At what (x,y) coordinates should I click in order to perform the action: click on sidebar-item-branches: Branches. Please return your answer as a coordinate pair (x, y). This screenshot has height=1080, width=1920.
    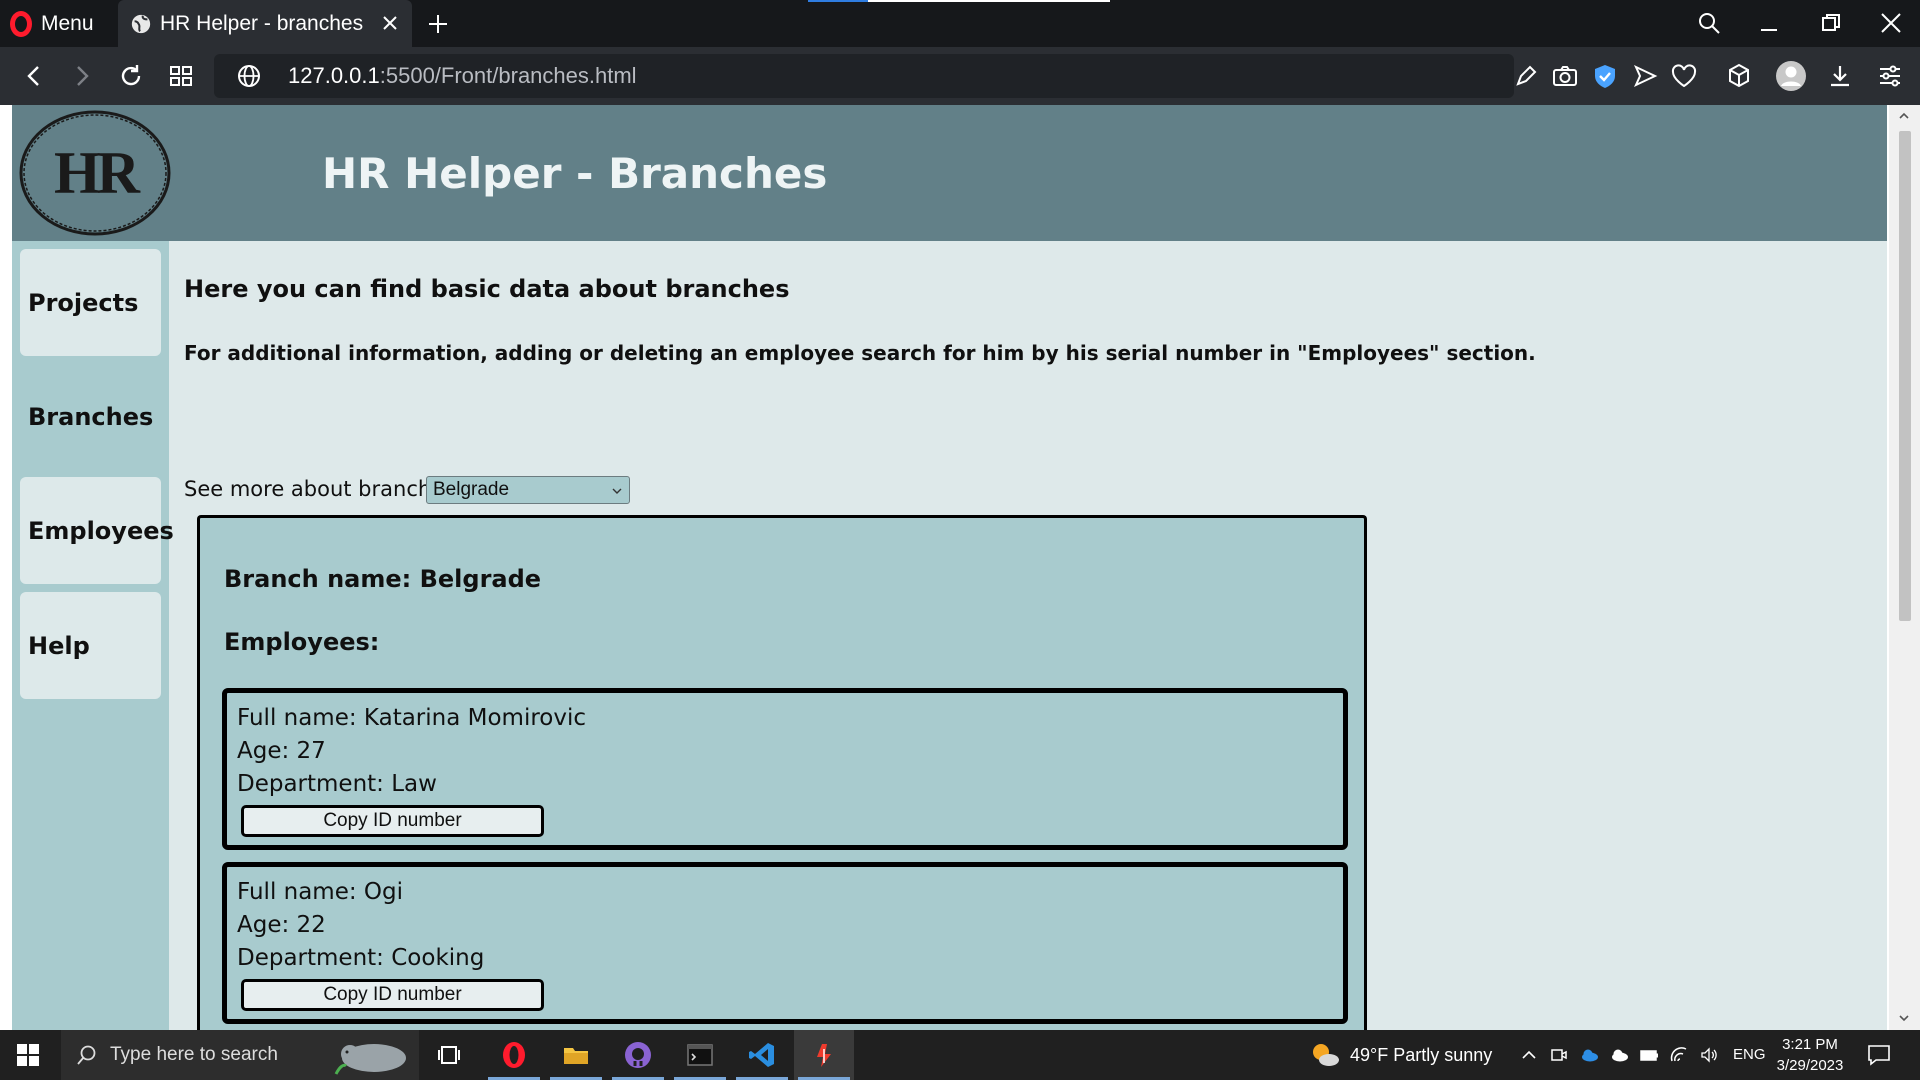
    Looking at the image, I should click on (90, 416).